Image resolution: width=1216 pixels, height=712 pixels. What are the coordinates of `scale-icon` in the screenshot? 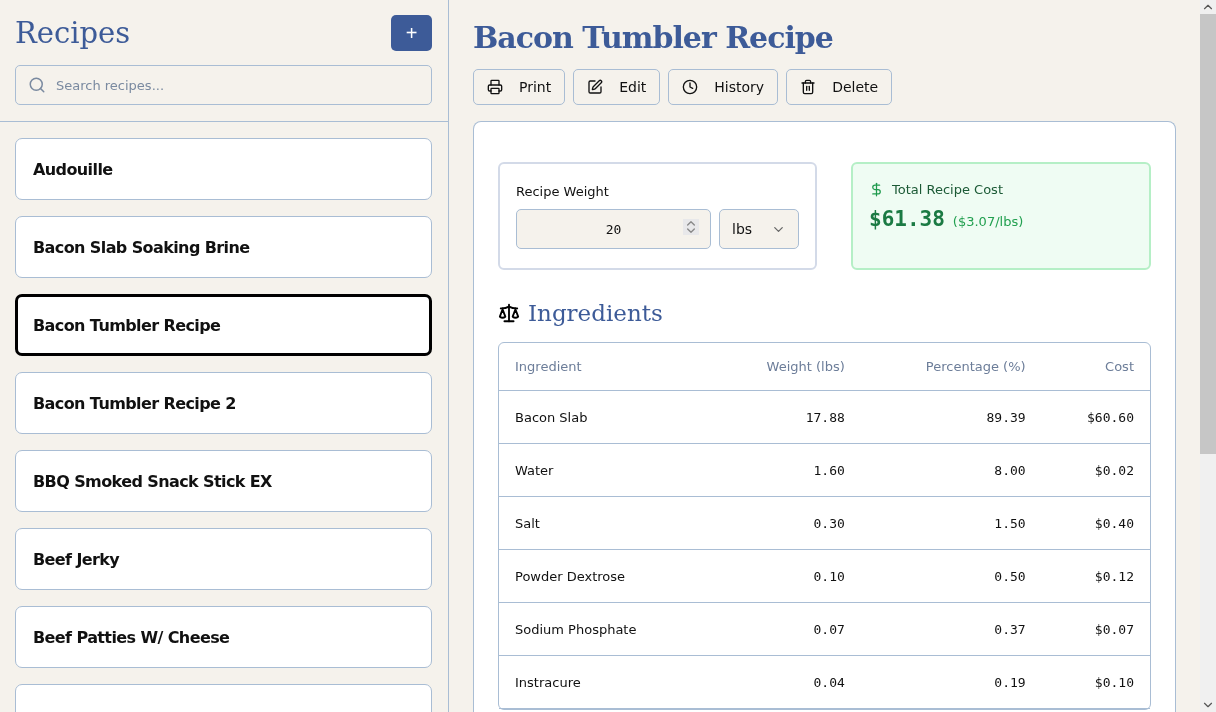 It's located at (509, 313).